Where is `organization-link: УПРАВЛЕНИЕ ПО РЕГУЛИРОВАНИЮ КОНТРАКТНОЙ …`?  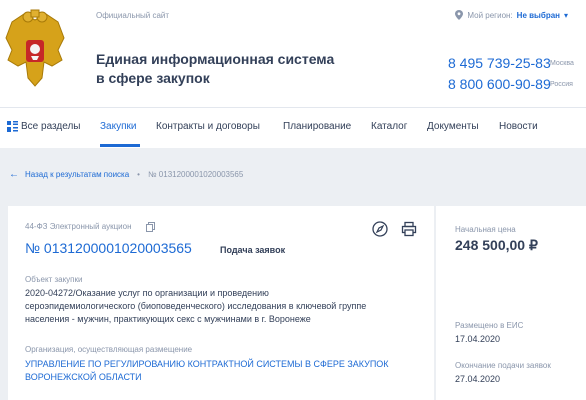
organization-link: УПРАВЛЕНИЕ ПО РЕГУЛИРОВАНИЮ КОНТРАКТНОЙ … is located at coordinates (225, 371).